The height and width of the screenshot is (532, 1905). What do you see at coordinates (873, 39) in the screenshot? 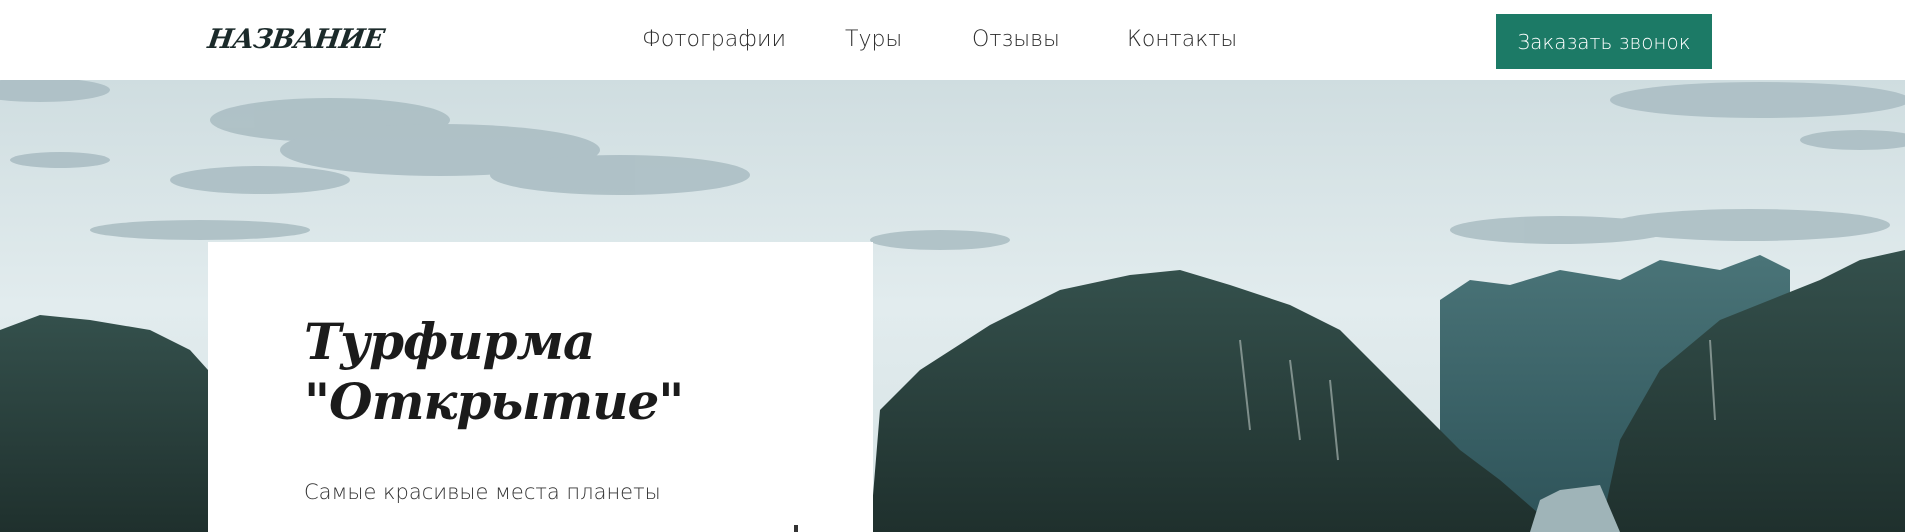
I see `nav-item-tours: Туры` at bounding box center [873, 39].